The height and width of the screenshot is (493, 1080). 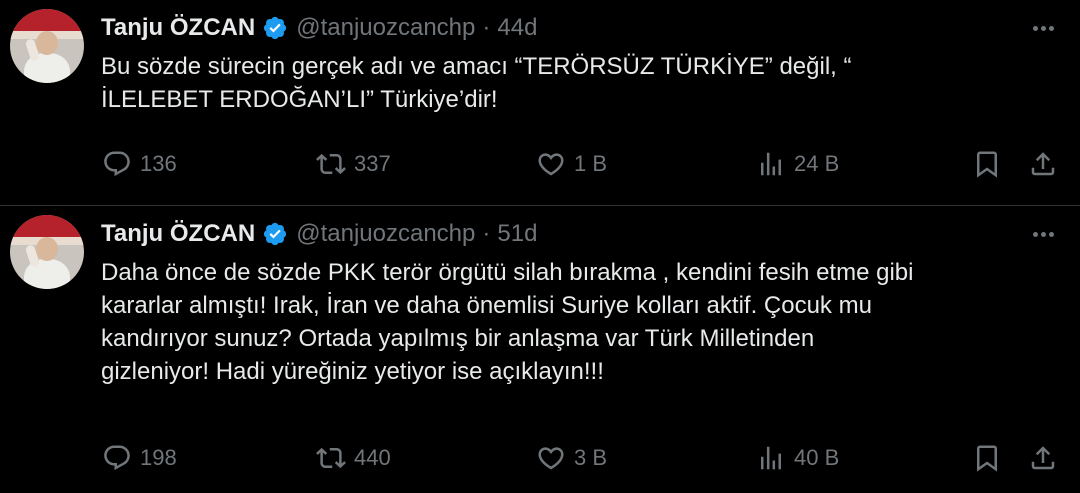 I want to click on reply-button: 198, so click(x=139, y=458).